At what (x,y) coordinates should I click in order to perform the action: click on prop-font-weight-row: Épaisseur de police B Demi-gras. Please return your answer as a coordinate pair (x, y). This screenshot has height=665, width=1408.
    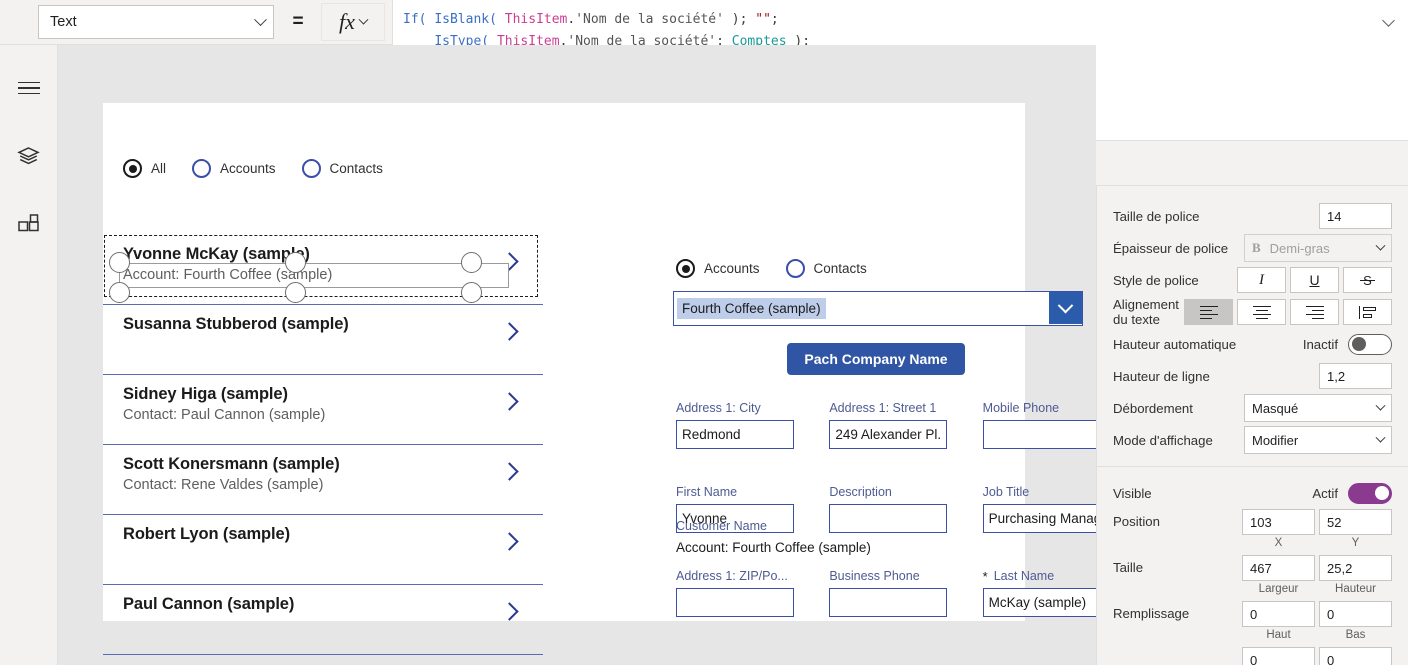
    Looking at the image, I should click on (1252, 248).